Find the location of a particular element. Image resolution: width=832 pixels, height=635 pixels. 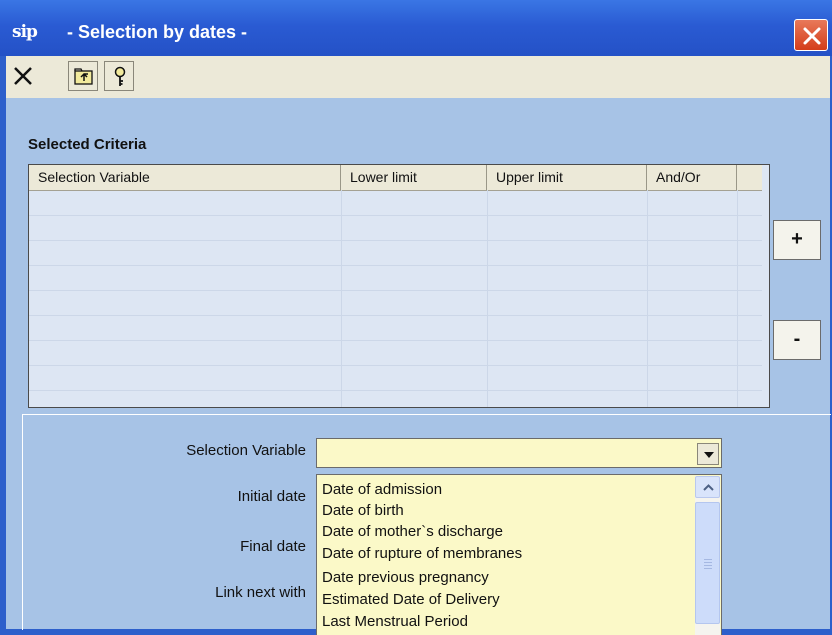

dropdown-option-date-of-rupture-of-membranes: Date of rupture of membranes is located at coordinates (422, 553).